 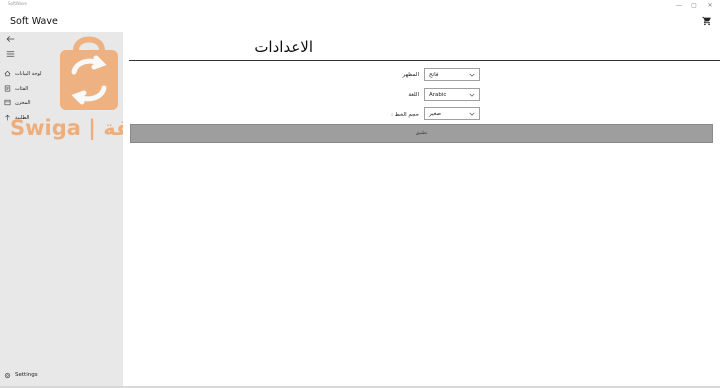 I want to click on font-size-label: حجم الخط :, so click(x=405, y=115).